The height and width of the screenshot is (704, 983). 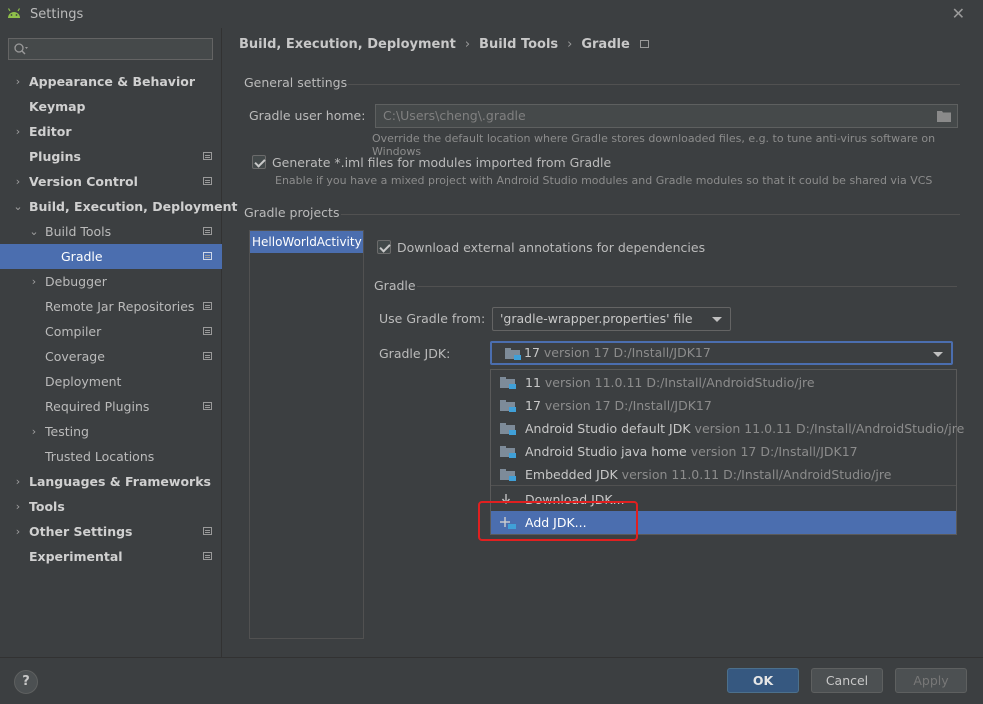 I want to click on sidebar-item-label: Experimental, so click(x=76, y=556).